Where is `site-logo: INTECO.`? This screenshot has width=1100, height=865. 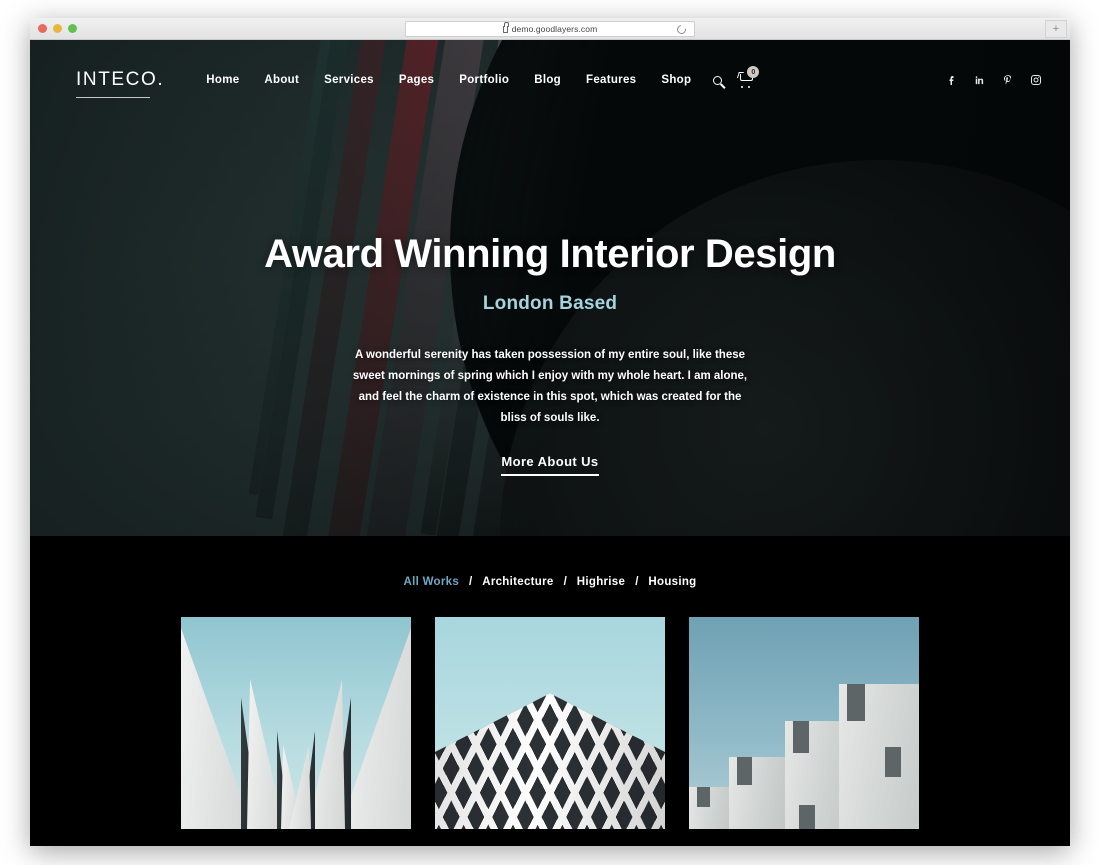 site-logo: INTECO. is located at coordinates (120, 83).